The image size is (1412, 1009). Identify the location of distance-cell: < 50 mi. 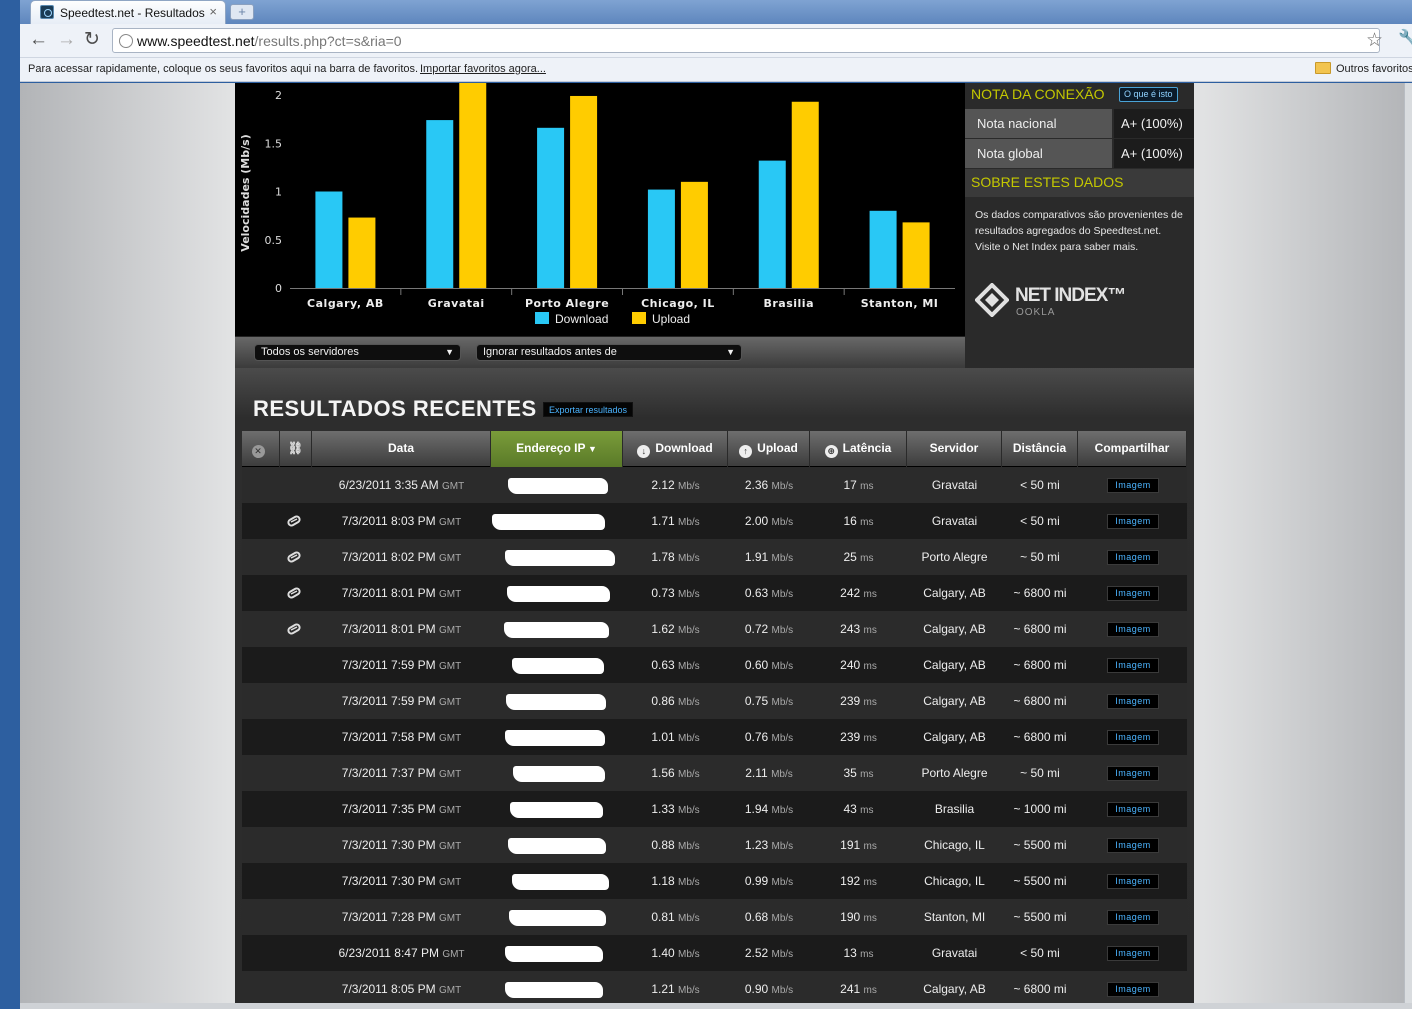
(1040, 521).